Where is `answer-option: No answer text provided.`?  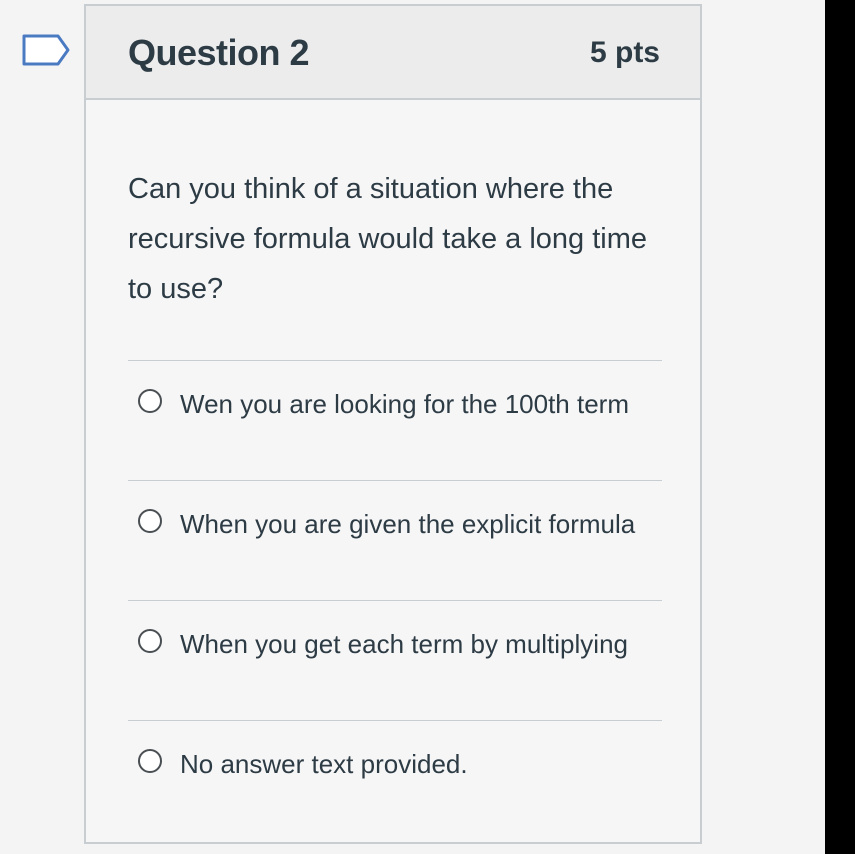 answer-option: No answer text provided. is located at coordinates (395, 780).